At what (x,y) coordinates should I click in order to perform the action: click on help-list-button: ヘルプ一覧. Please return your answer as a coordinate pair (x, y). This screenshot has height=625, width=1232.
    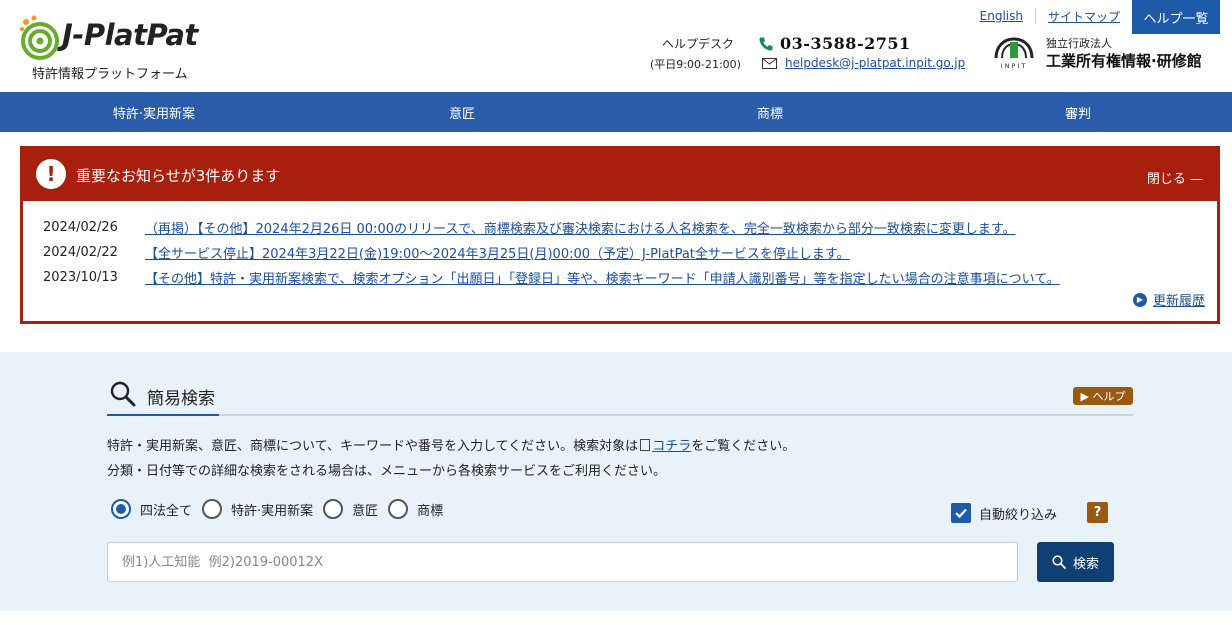
    Looking at the image, I should click on (1176, 17).